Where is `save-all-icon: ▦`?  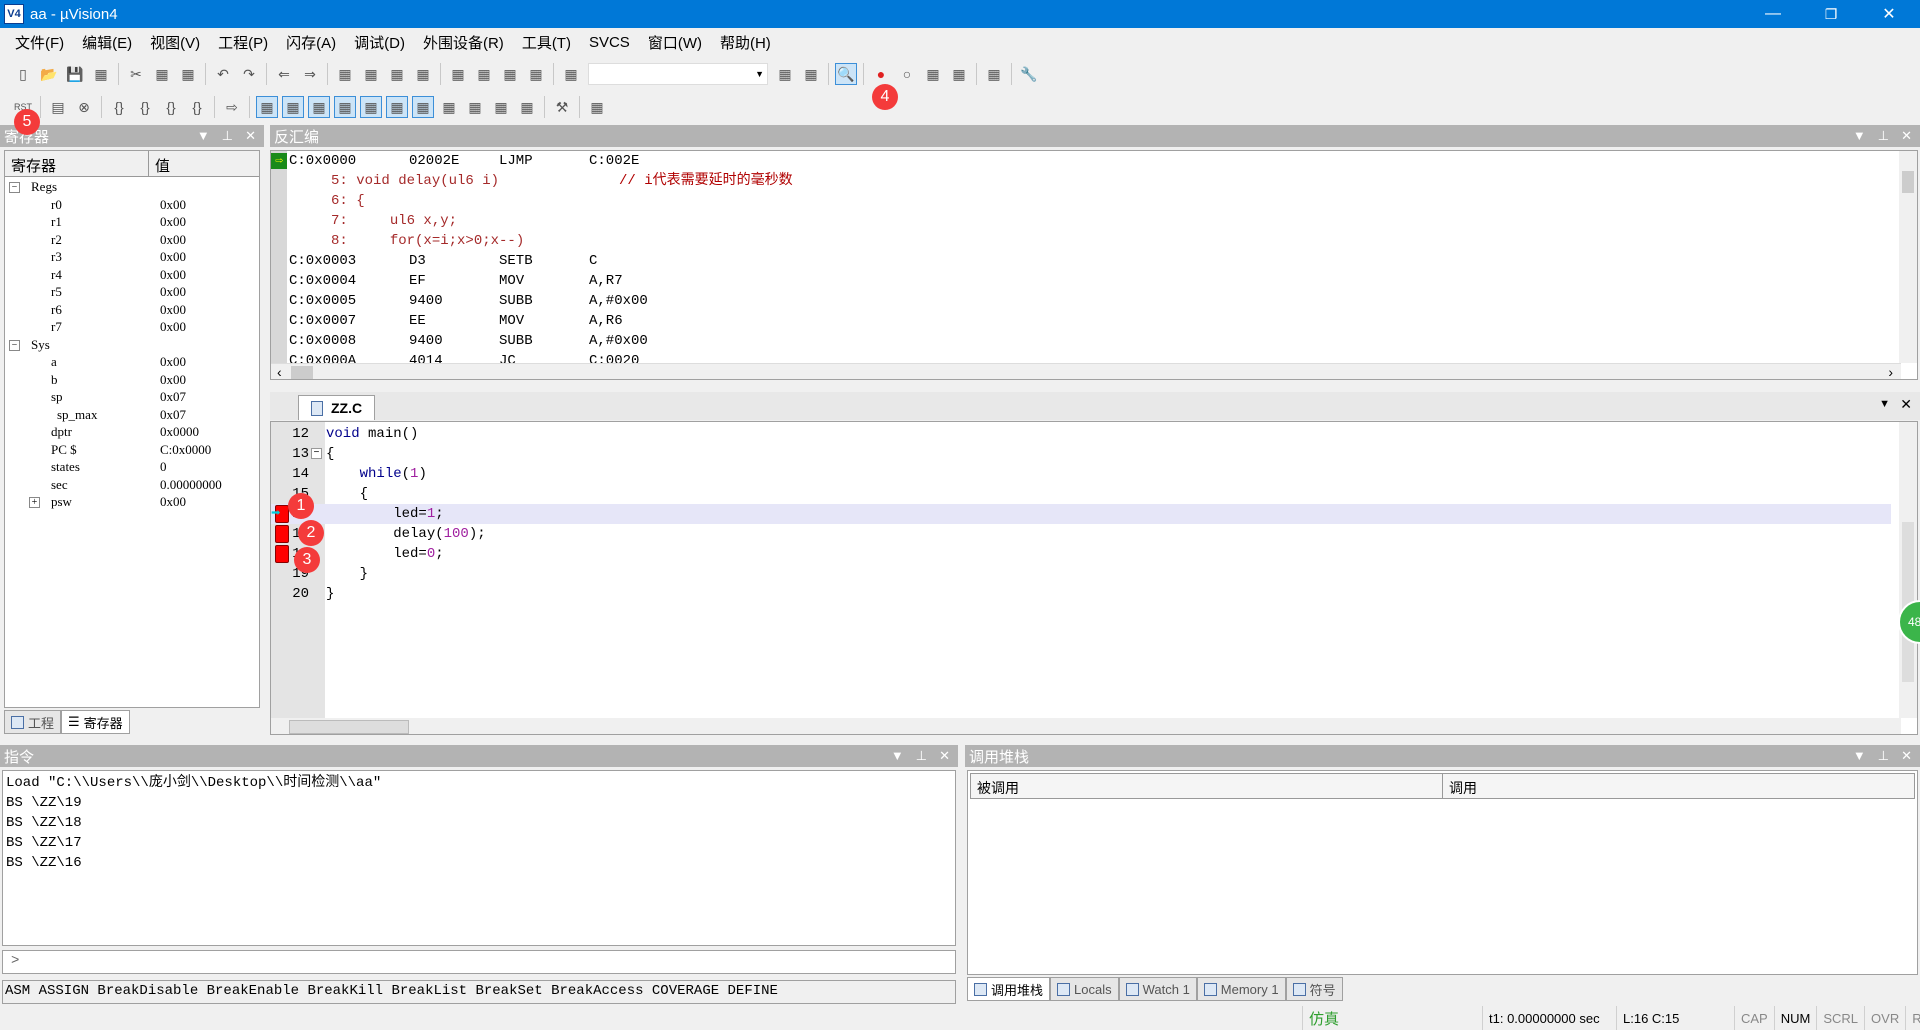
save-all-icon: ▦ is located at coordinates (101, 74).